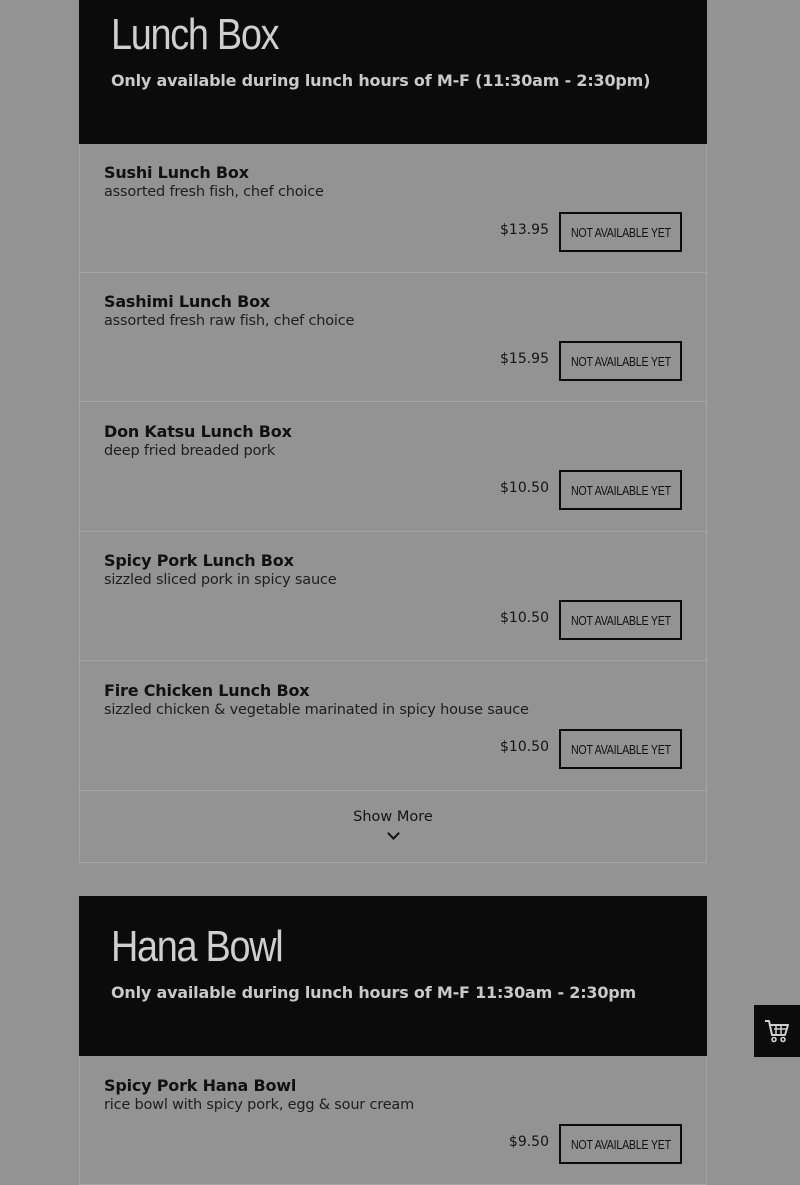 The width and height of the screenshot is (800, 1185). I want to click on cart-button, so click(777, 1031).